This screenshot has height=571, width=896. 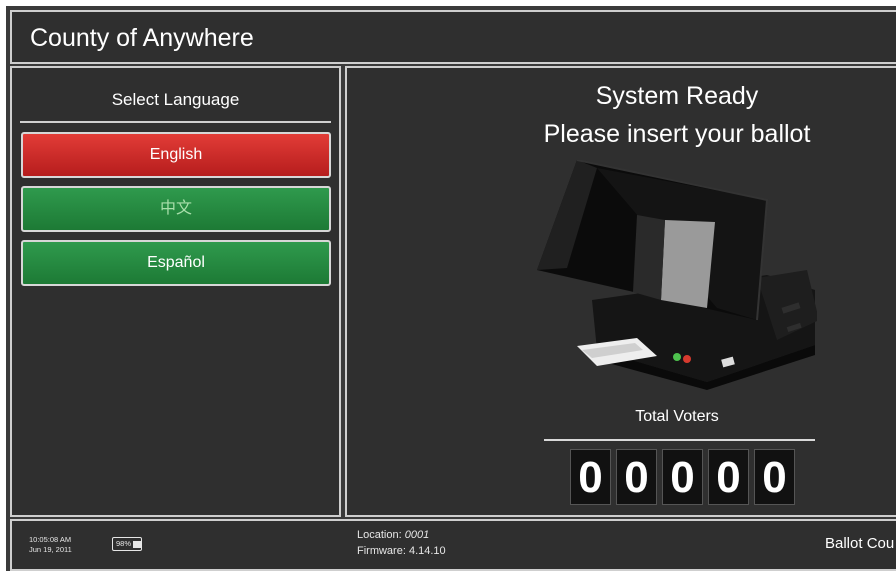 What do you see at coordinates (677, 134) in the screenshot?
I see `insert-ballot-prompt: Please insert your ballot` at bounding box center [677, 134].